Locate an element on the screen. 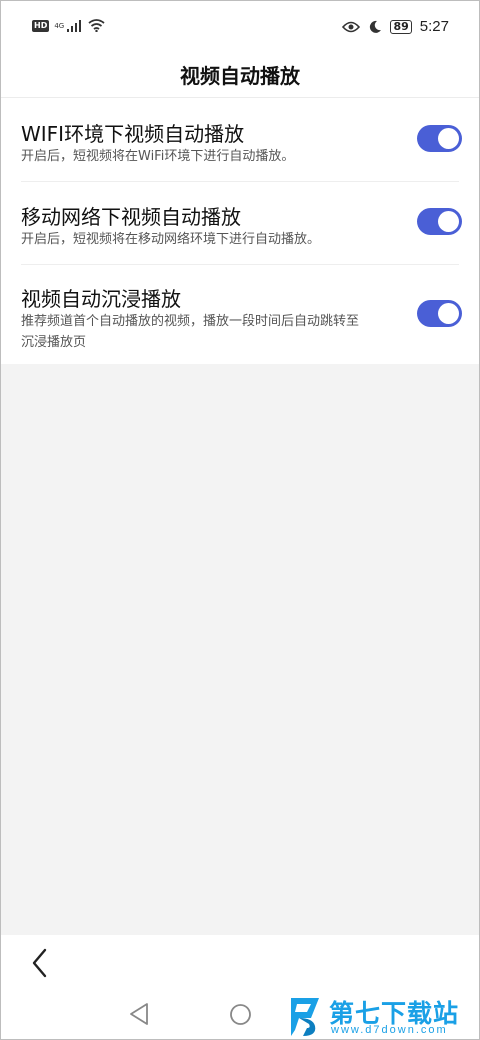  title-bar: 视频自动播放 is located at coordinates (240, 75).